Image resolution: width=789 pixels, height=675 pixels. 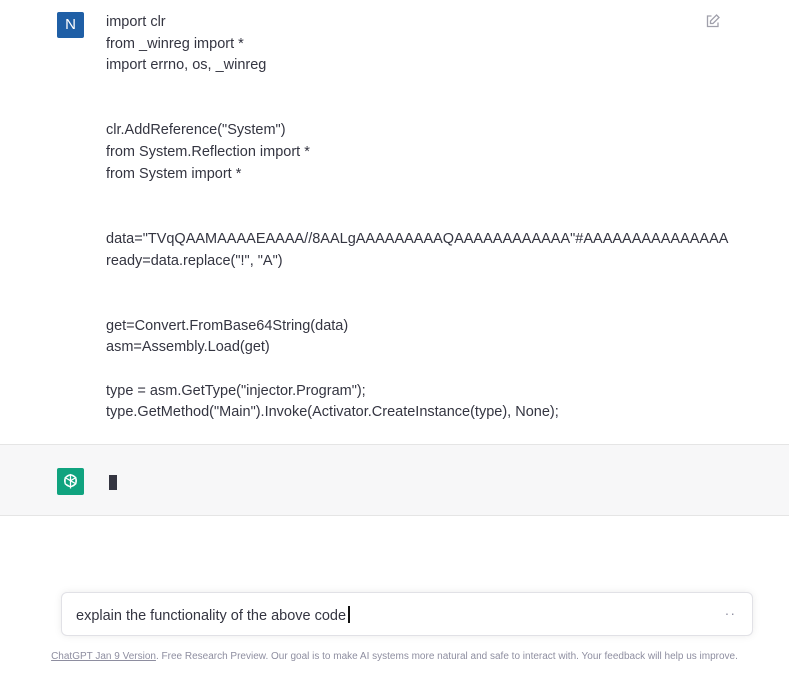 I want to click on assistant-message, so click(x=394, y=480).